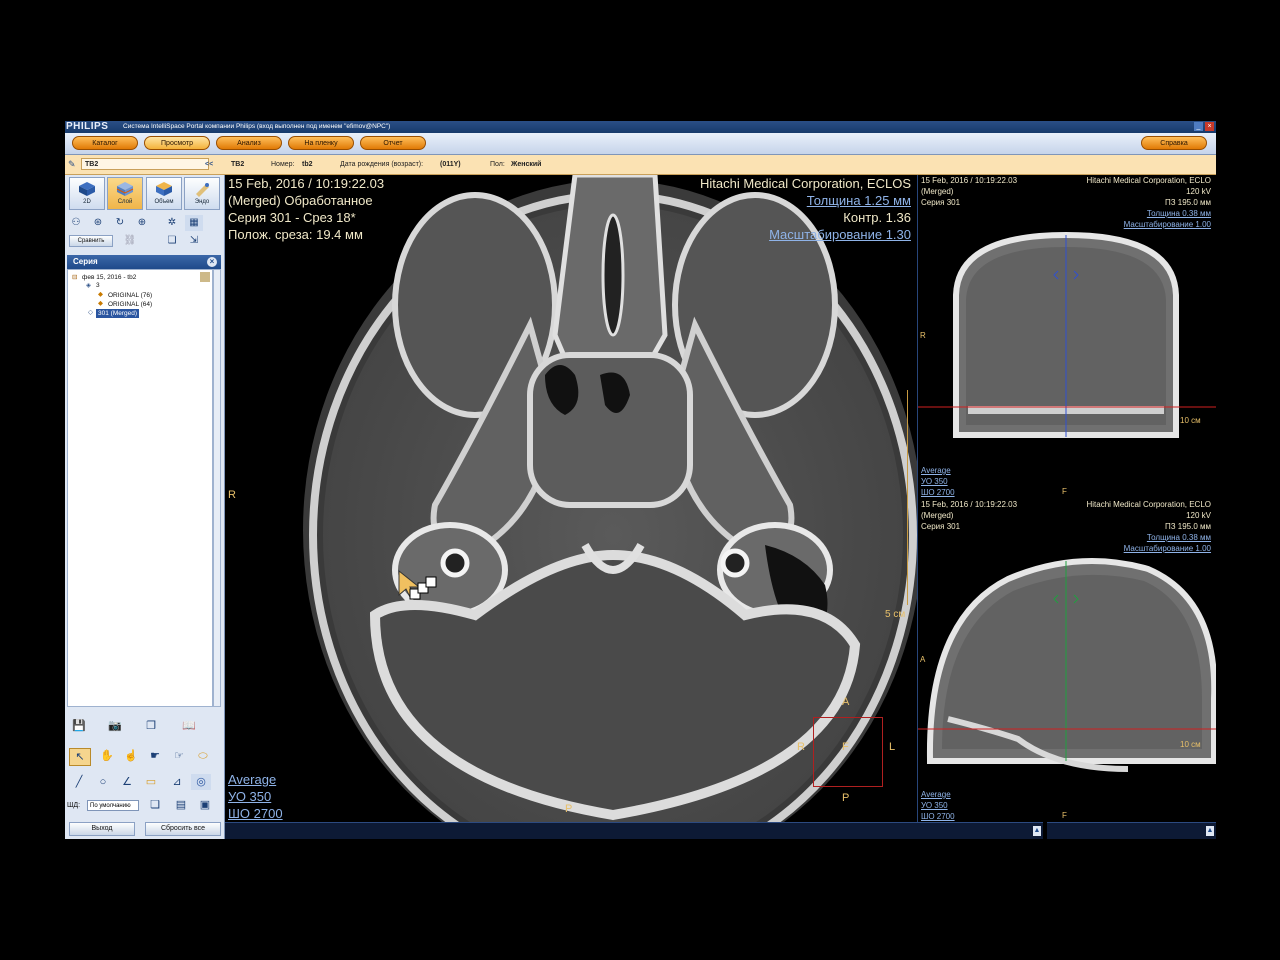 The height and width of the screenshot is (960, 1280). Describe the element at coordinates (87, 189) in the screenshot. I see `cube-2d-icon` at that location.